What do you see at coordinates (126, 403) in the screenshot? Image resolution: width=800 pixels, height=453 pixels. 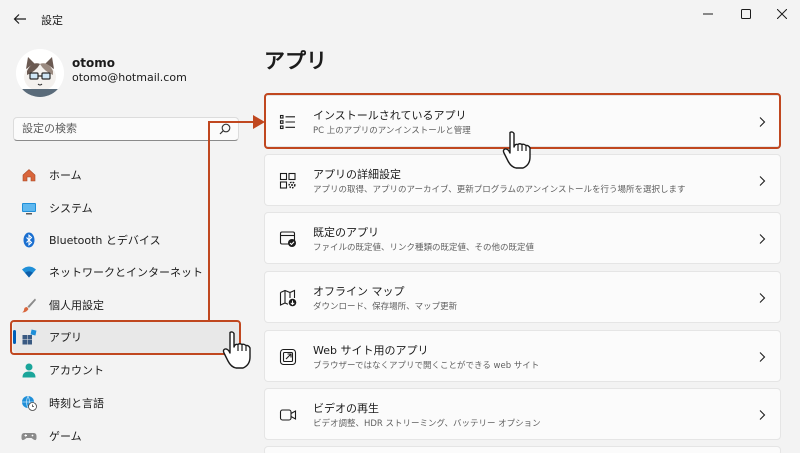 I see `nav-item-time-language: 時刻と言語` at bounding box center [126, 403].